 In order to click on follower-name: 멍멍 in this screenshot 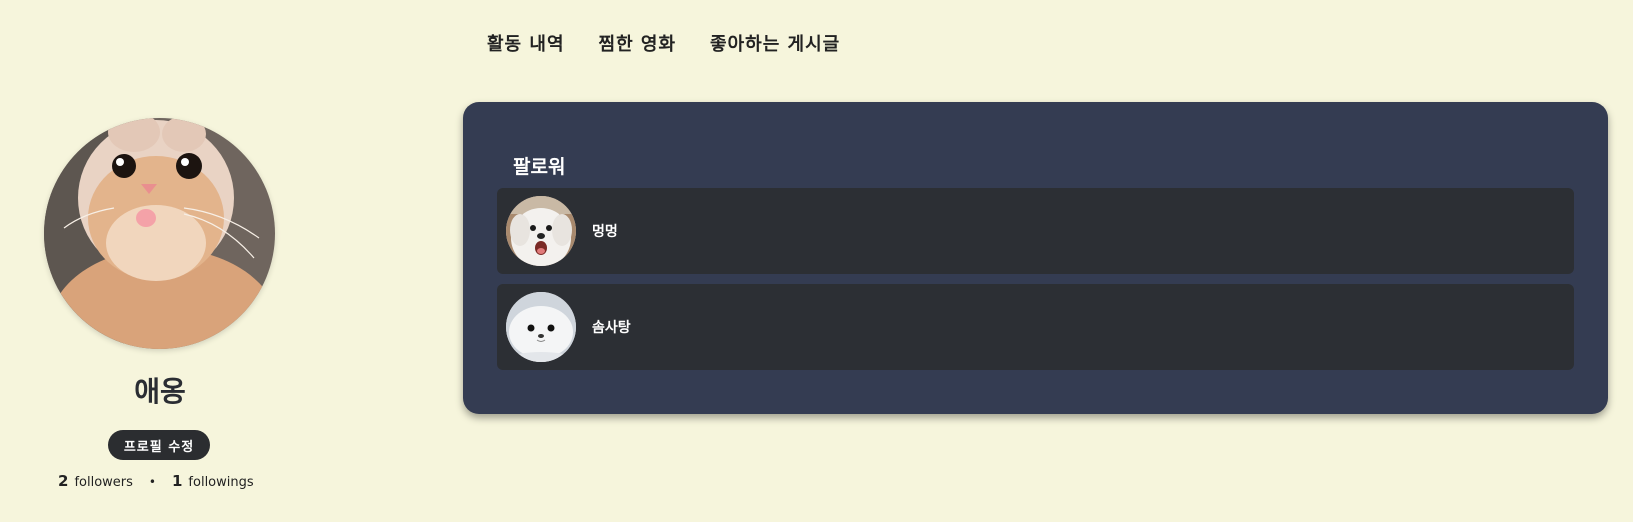, I will do `click(605, 231)`.